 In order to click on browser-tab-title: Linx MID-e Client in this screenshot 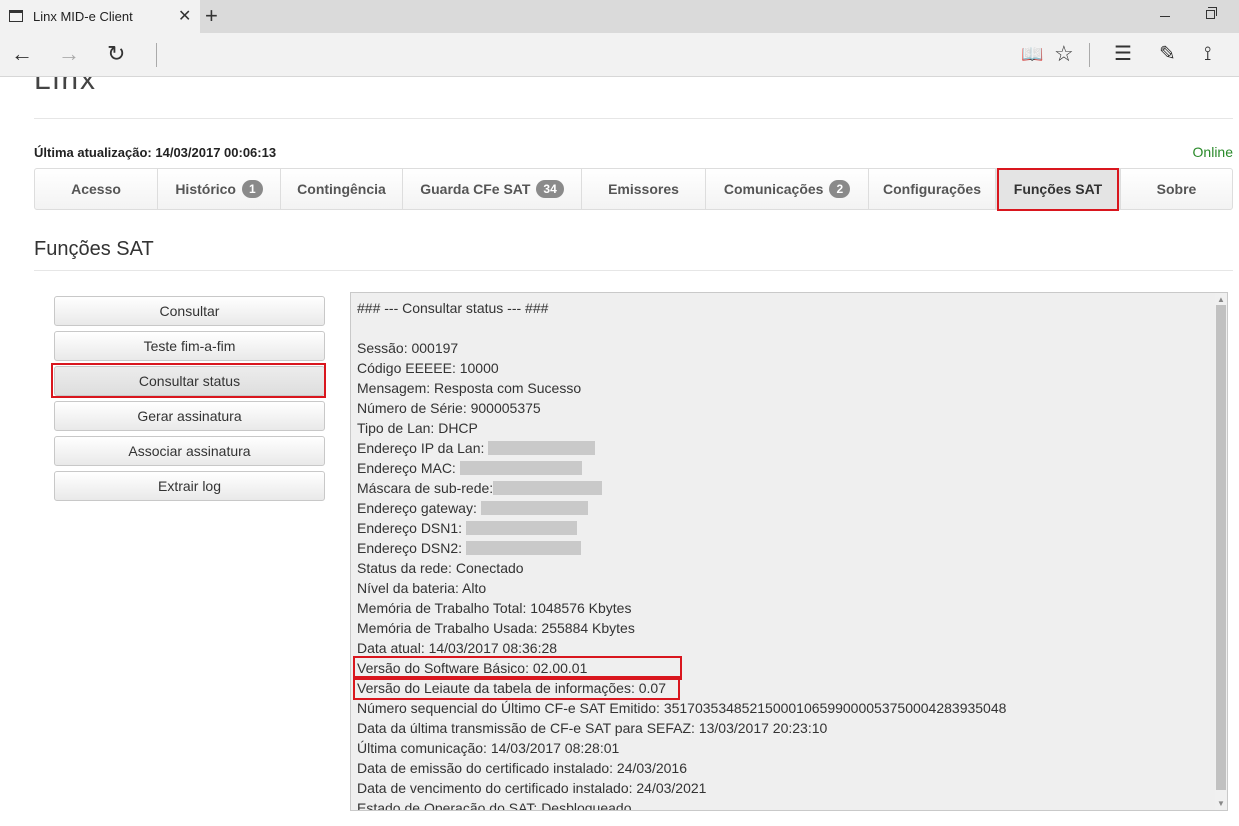, I will do `click(83, 16)`.